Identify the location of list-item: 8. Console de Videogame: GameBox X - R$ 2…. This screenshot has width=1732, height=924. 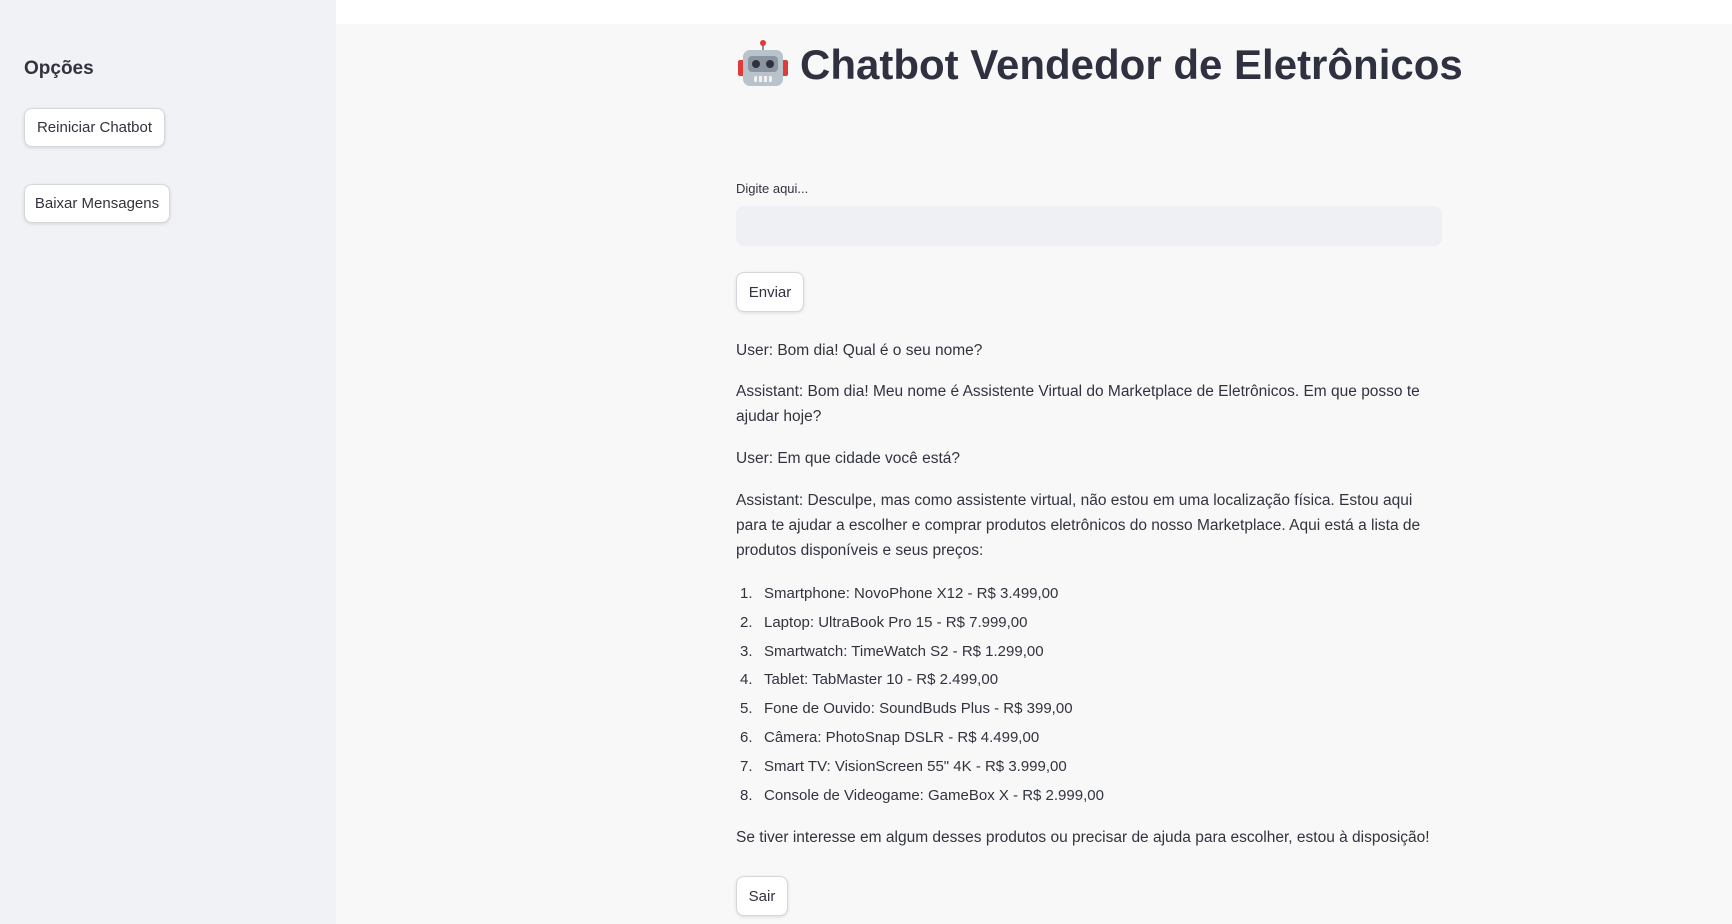
(1089, 796).